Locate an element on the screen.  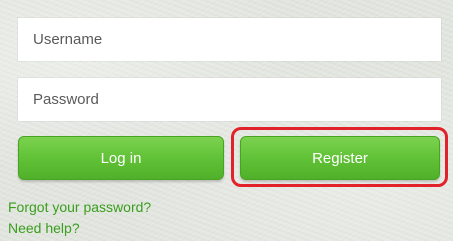
register-button: Register is located at coordinates (340, 158).